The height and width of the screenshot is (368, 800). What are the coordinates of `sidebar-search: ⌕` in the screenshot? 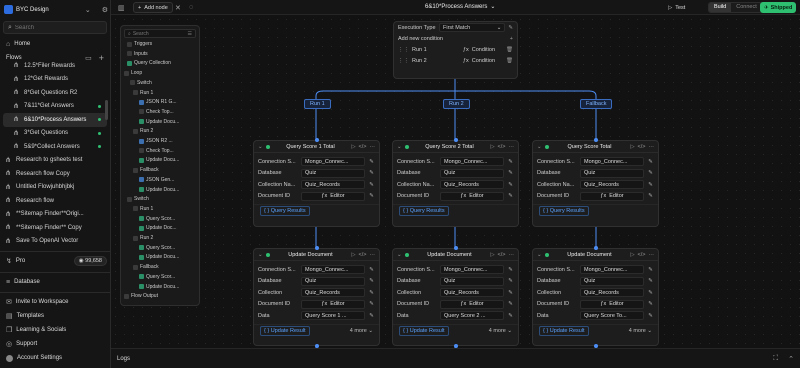 It's located at (55, 27).